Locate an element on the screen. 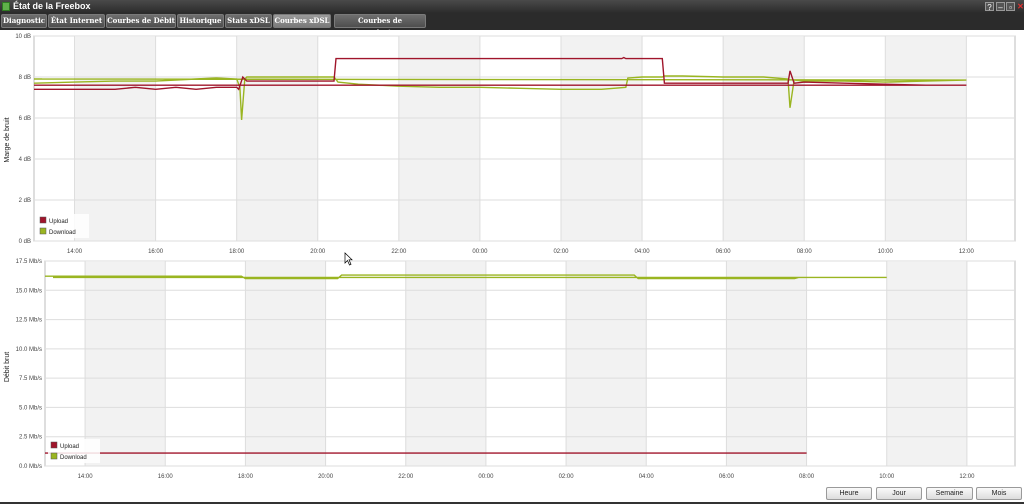  y-tick-label: 5.0 Mb/s is located at coordinates (30, 408).